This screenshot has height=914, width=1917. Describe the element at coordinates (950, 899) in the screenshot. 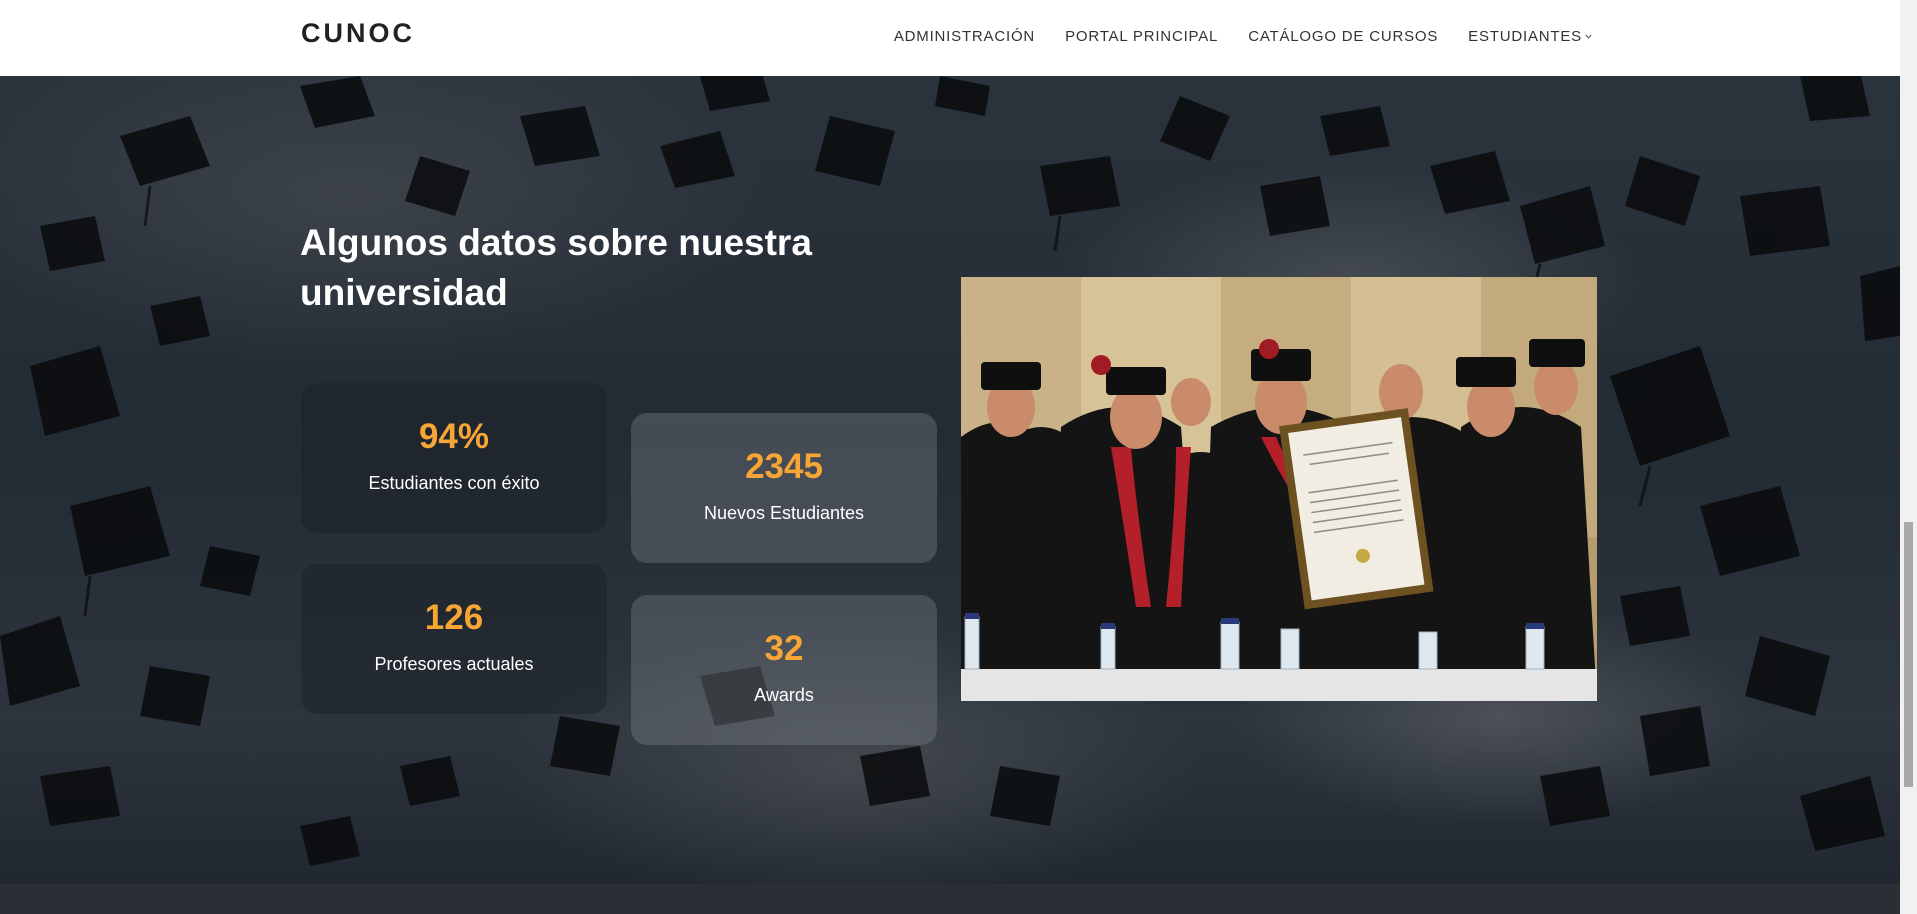

I see `footer-strip` at that location.